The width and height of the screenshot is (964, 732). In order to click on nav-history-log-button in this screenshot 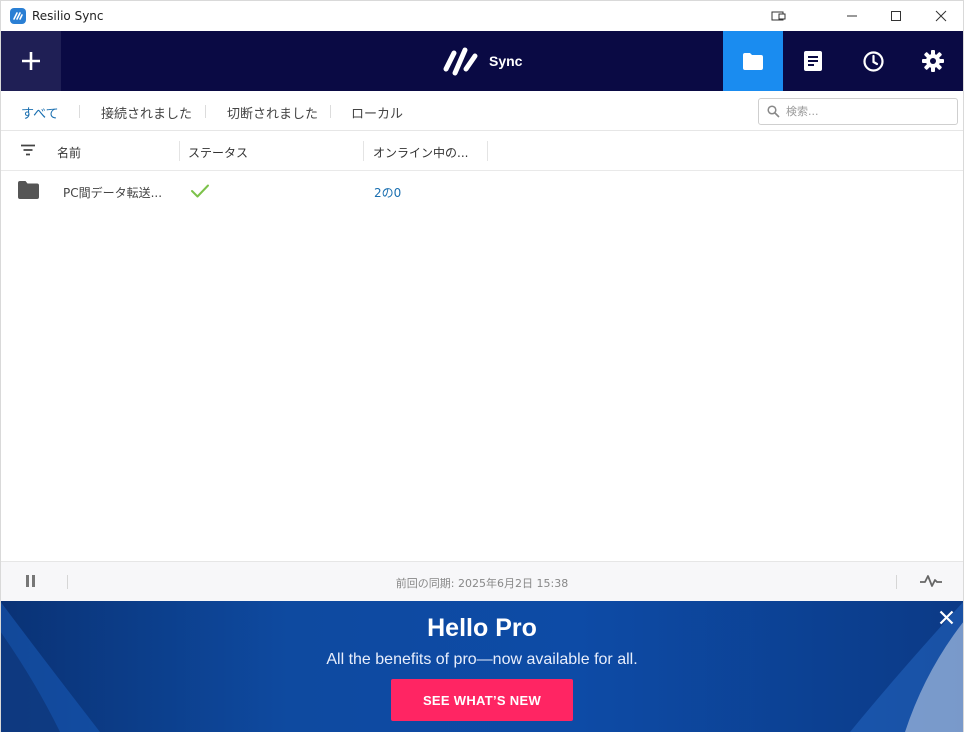, I will do `click(813, 61)`.